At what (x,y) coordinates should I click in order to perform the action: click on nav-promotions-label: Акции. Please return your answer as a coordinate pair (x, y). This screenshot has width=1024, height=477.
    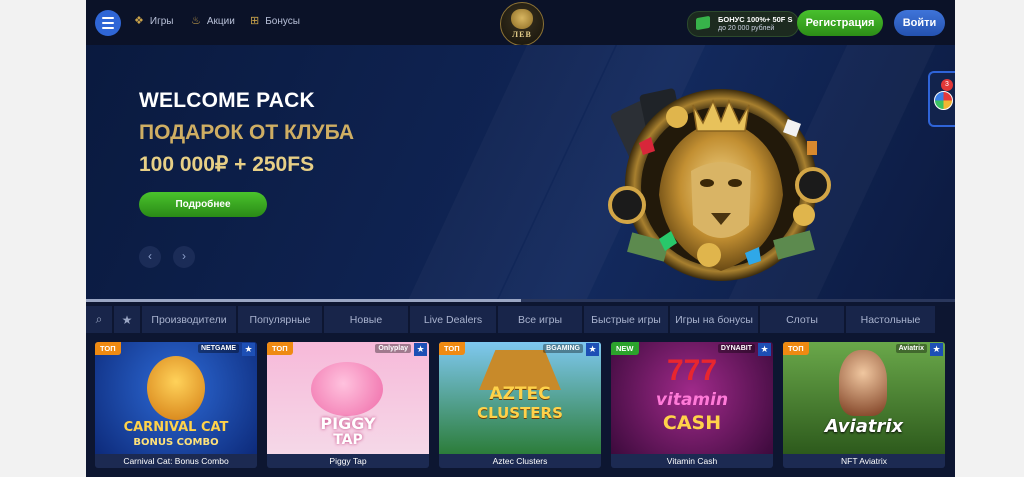
    Looking at the image, I should click on (220, 21).